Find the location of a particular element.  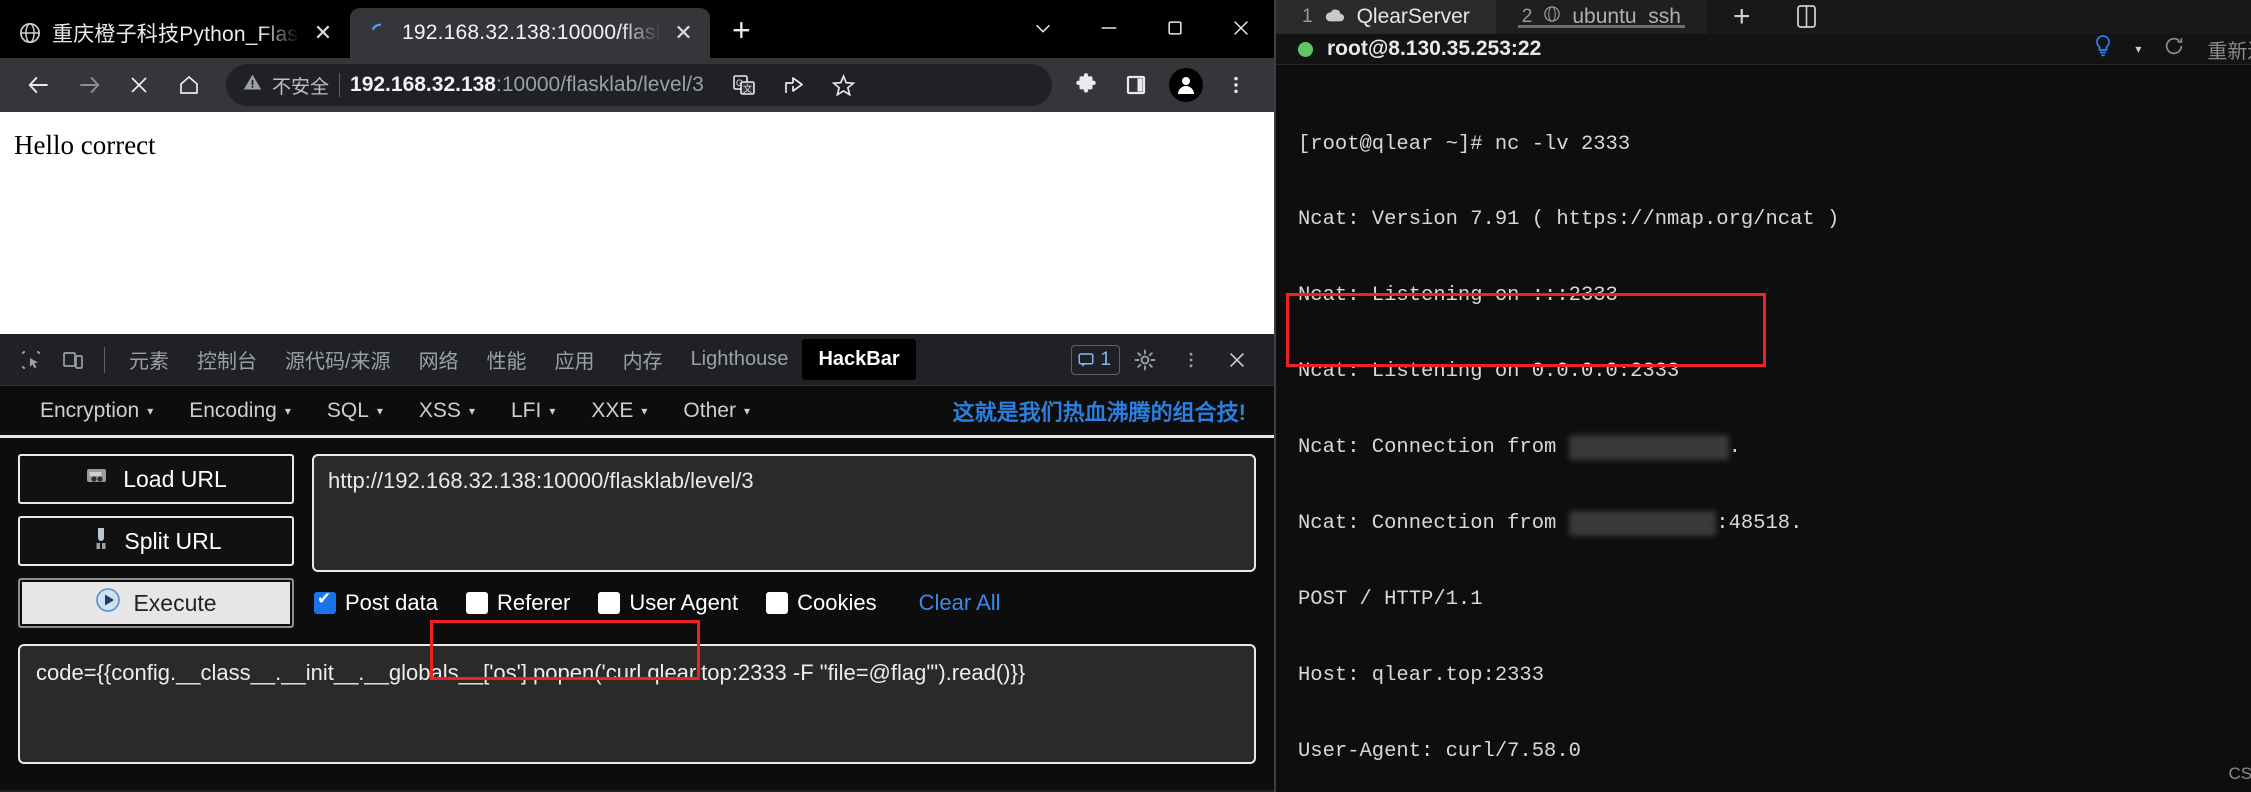

devtools-tab-lighthouse: Lighthouse is located at coordinates (740, 359).